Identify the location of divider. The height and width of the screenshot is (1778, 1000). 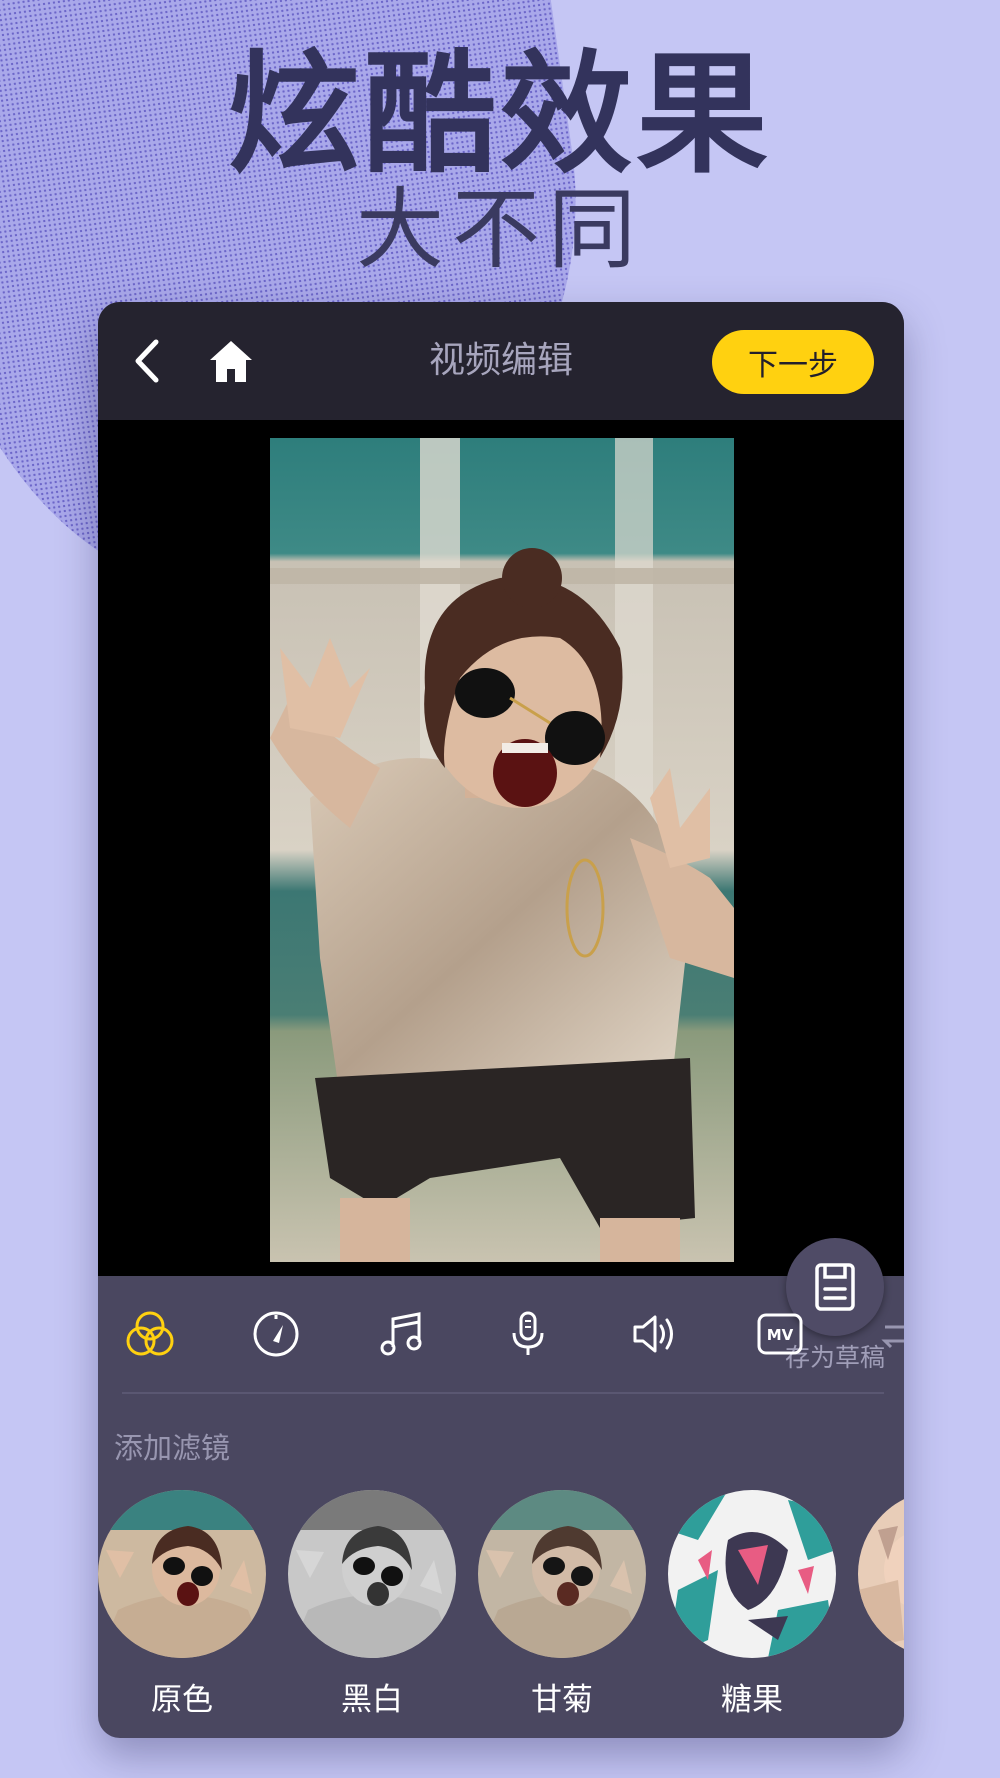
(503, 1393).